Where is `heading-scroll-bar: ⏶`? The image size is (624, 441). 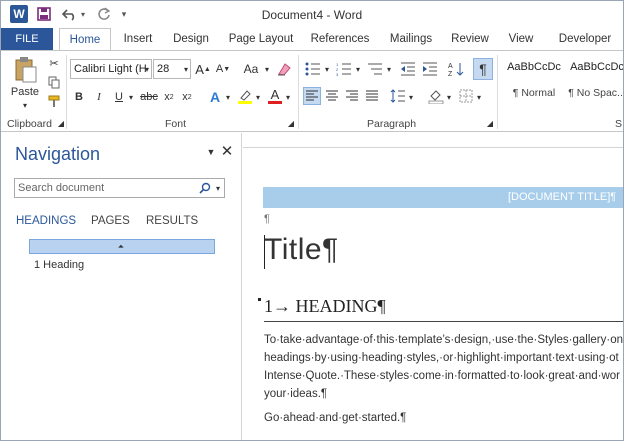
heading-scroll-bar: ⏶ is located at coordinates (122, 246).